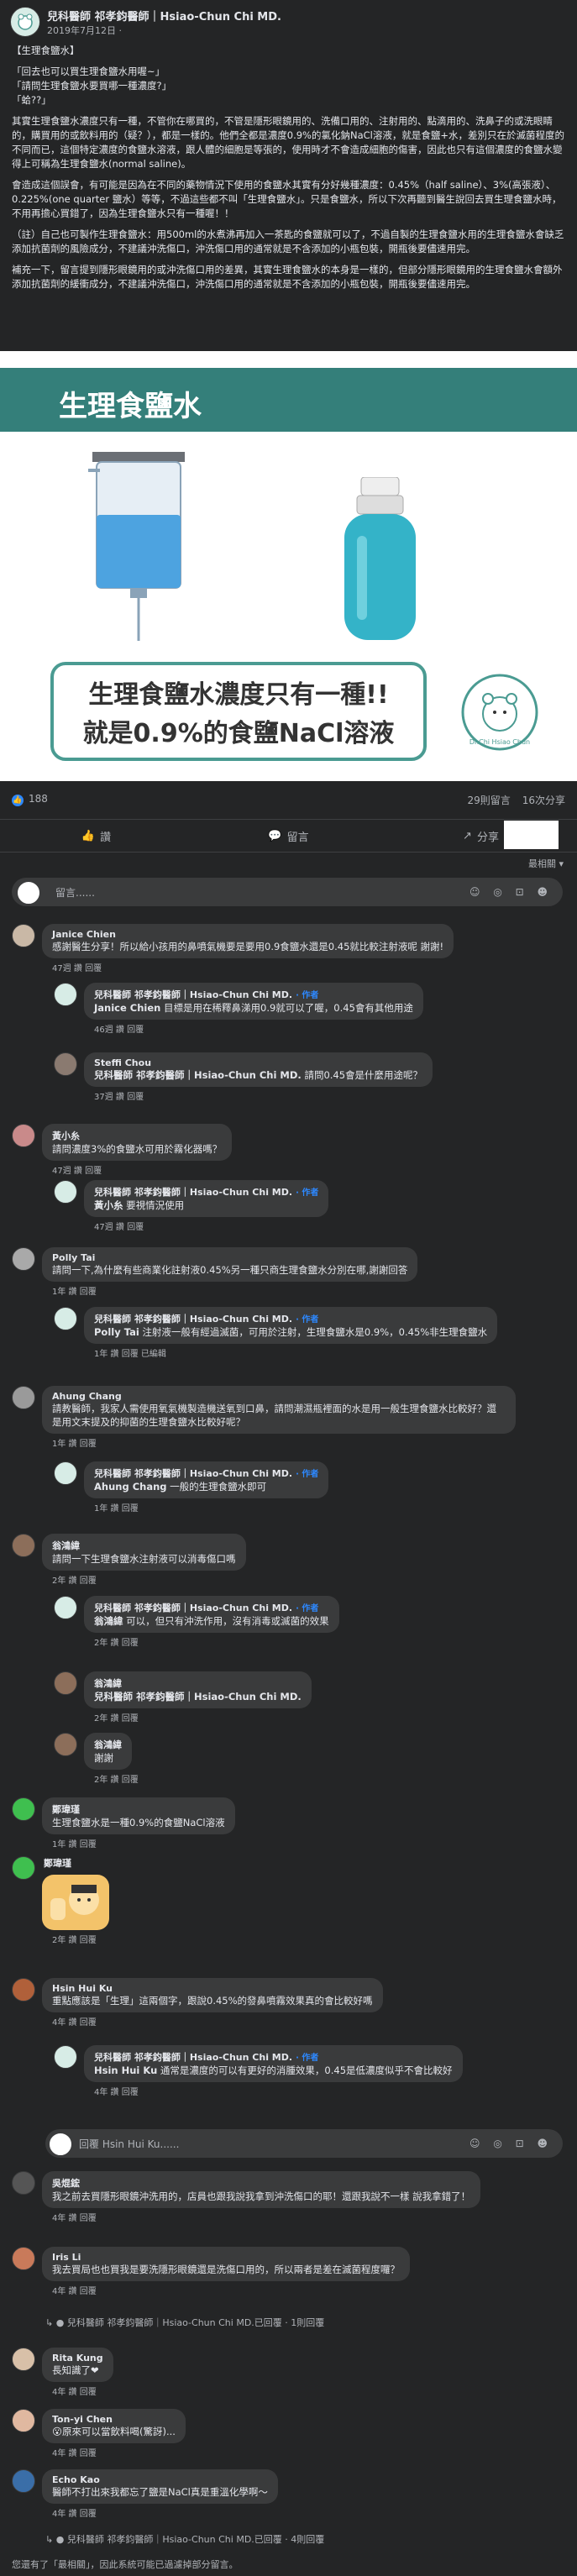 The image size is (577, 2576). Describe the element at coordinates (114, 2419) in the screenshot. I see `commenter-name: Ton-yi Chen` at that location.